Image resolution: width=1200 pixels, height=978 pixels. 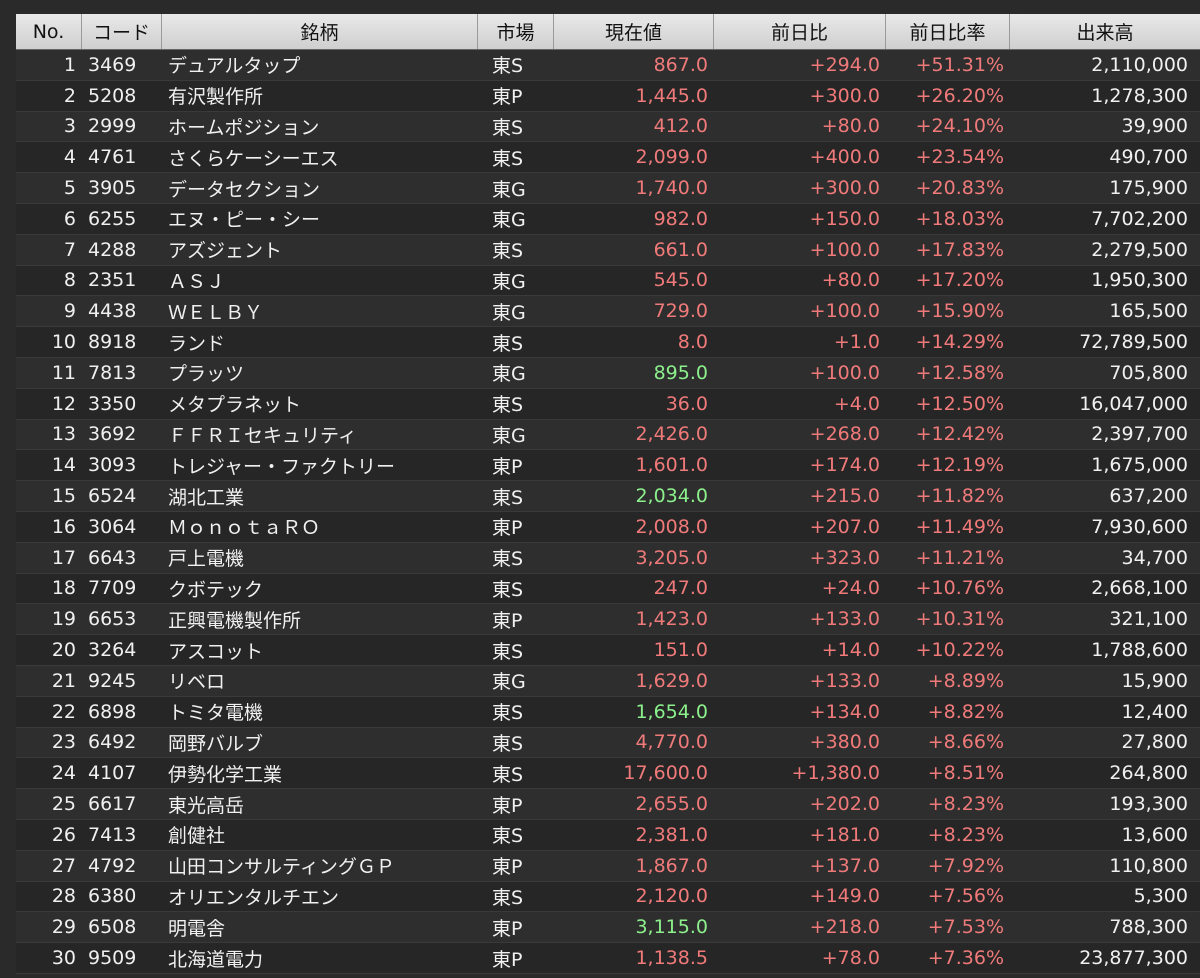 I want to click on row-volume: 2,397,700, so click(x=1139, y=434).